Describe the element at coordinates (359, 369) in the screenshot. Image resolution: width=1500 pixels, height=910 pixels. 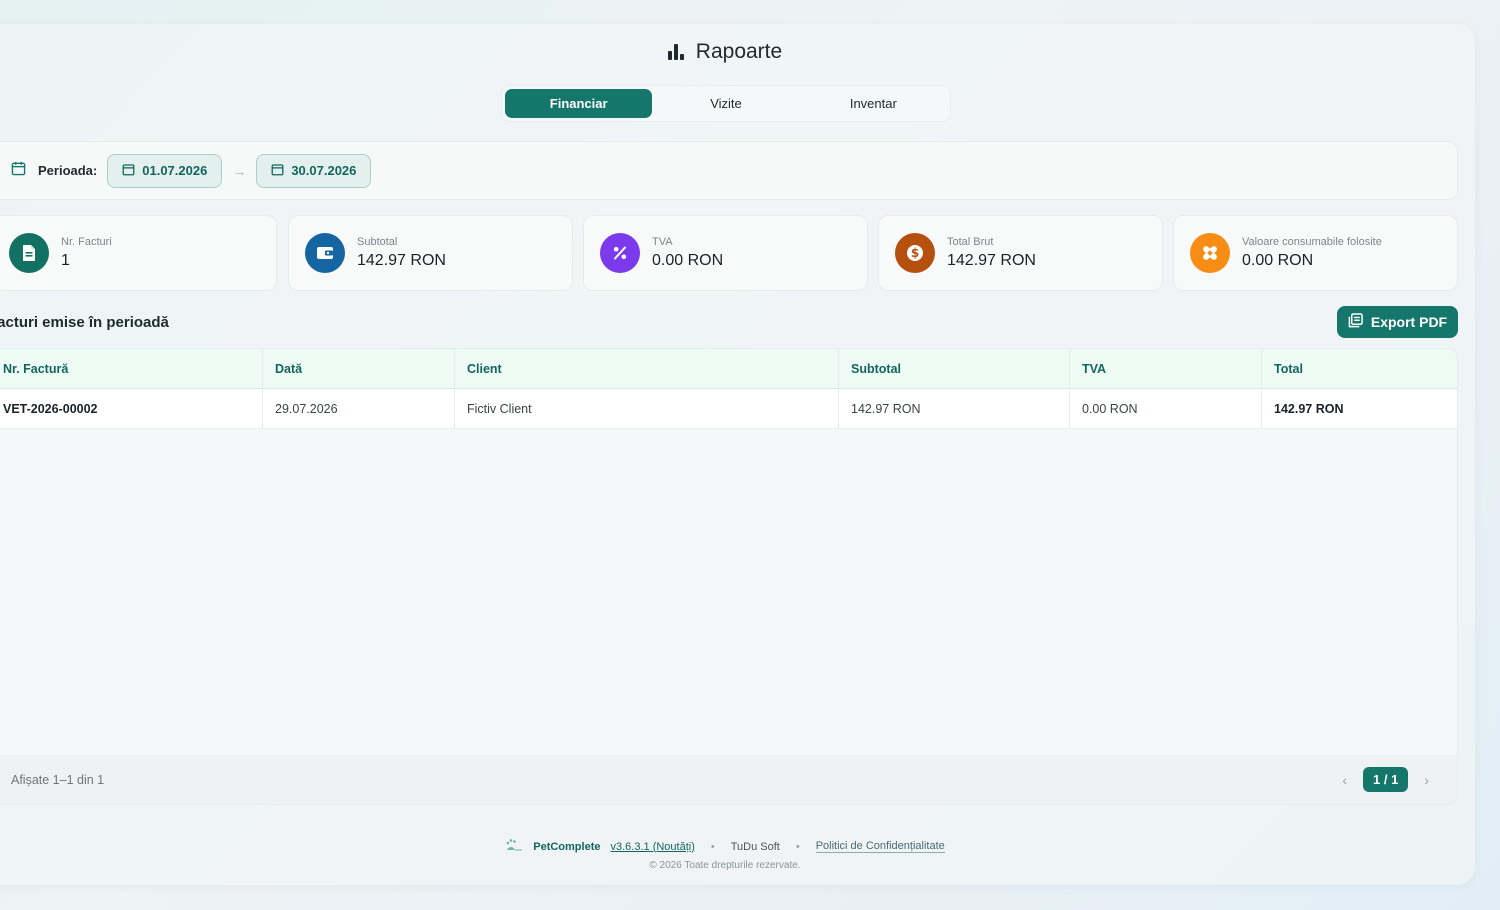
I see `column-header-date: Dată` at that location.